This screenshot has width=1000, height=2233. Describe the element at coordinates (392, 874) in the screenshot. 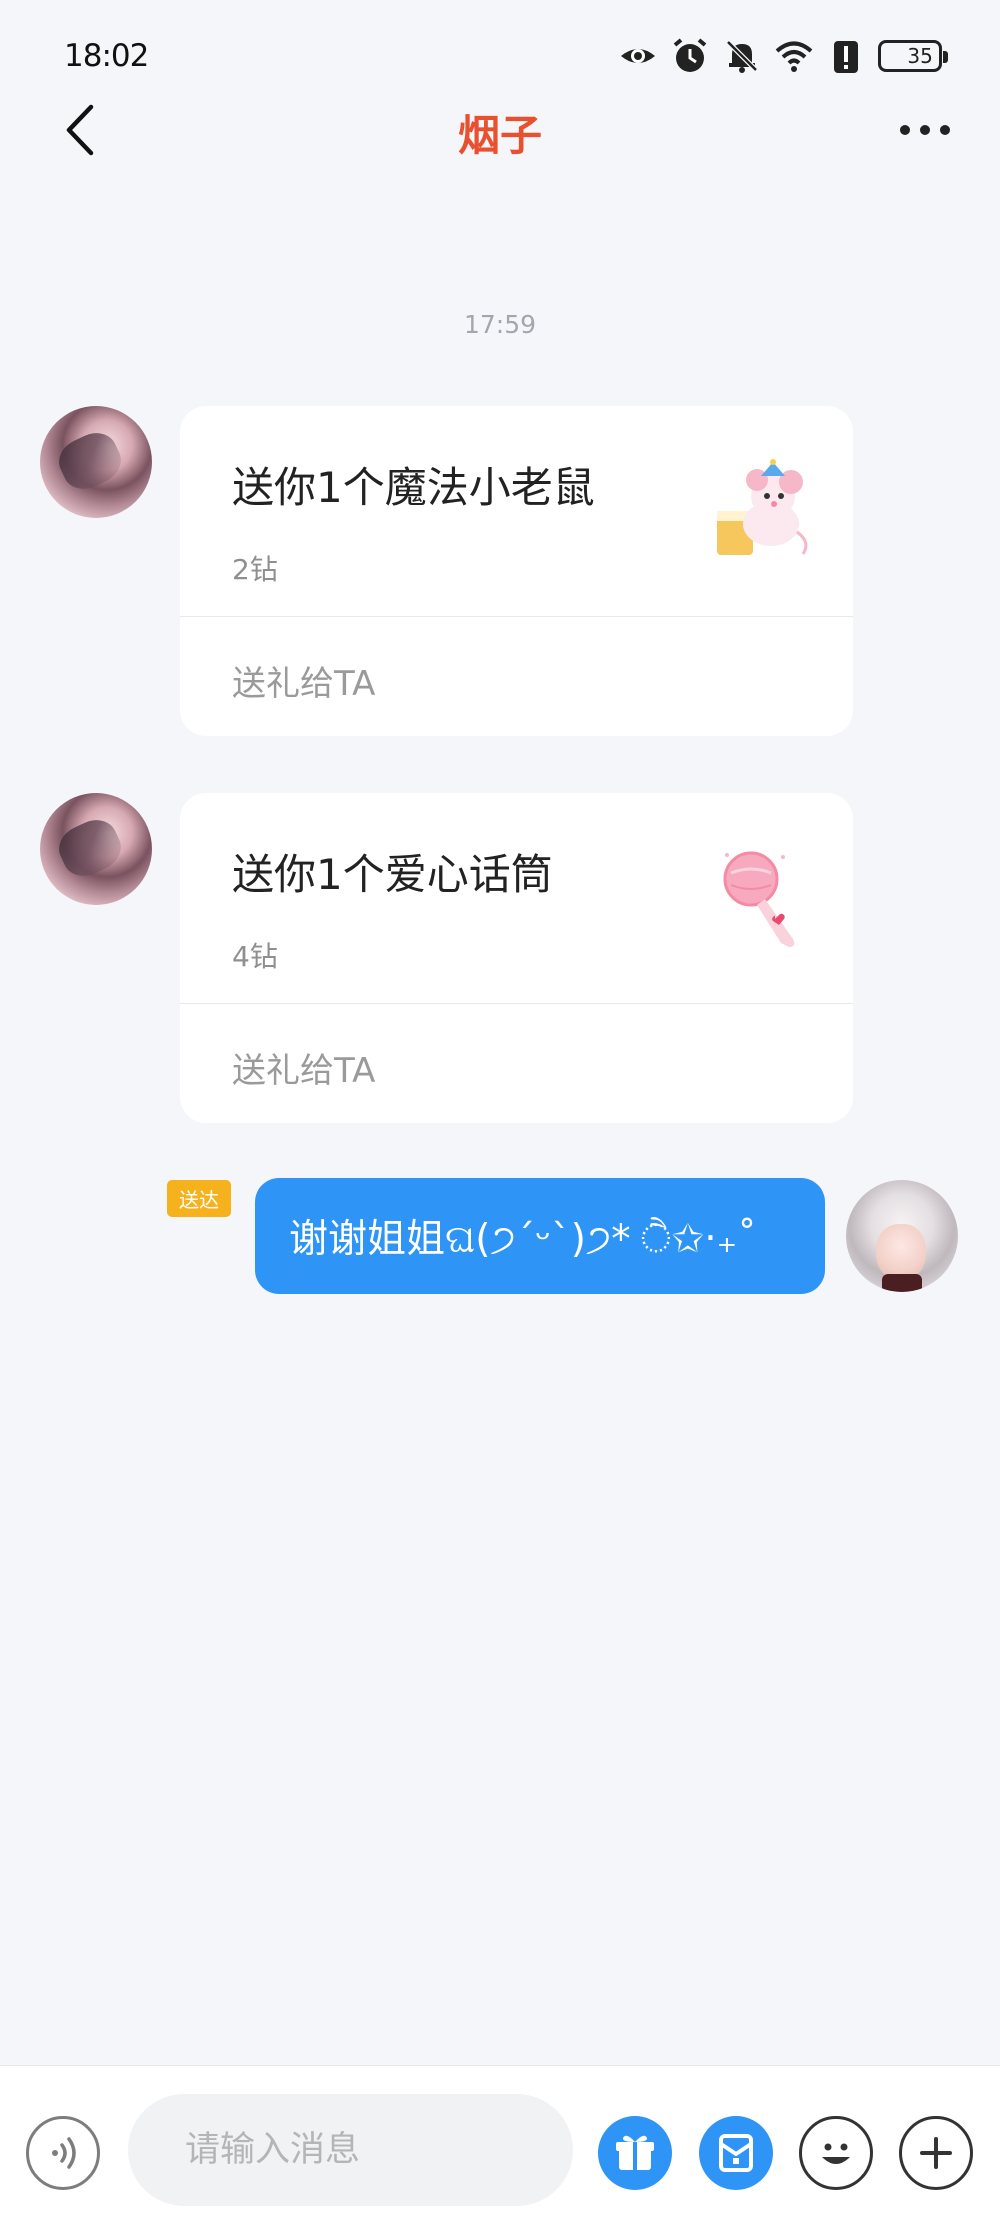

I see `gift-title: 送你1个爱心话筒` at that location.